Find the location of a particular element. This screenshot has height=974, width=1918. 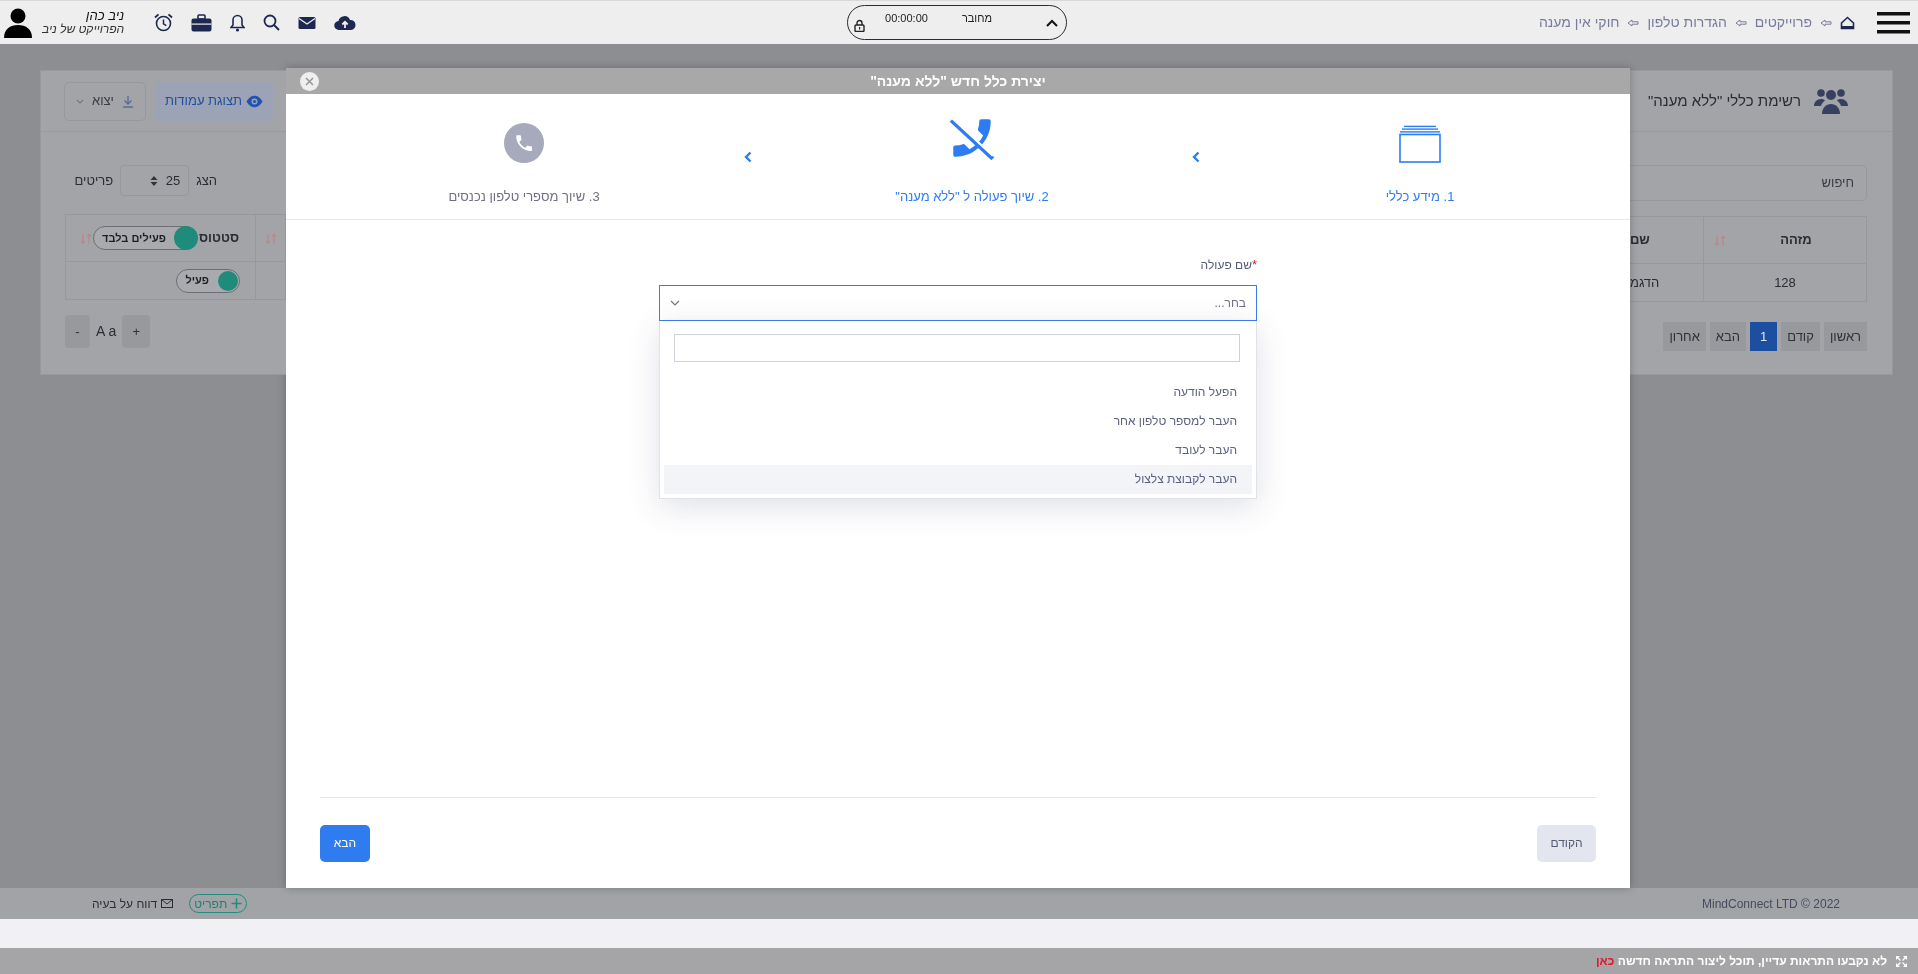

breadcrumb-link: הגדרות טלפון is located at coordinates (1687, 22).